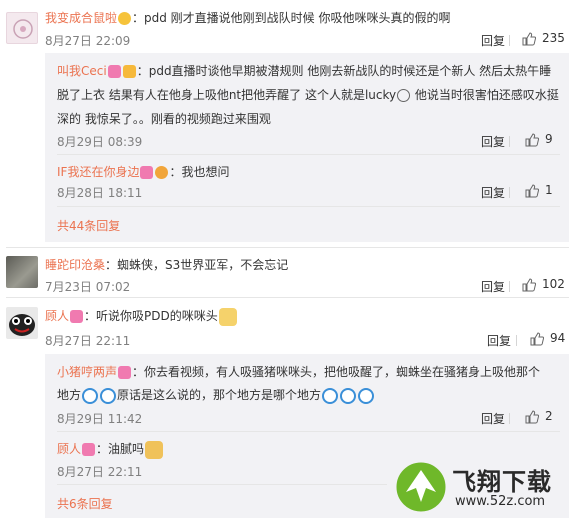 This screenshot has width=569, height=518. What do you see at coordinates (120, 449) in the screenshot?
I see `reply-text: ：油腻吗` at bounding box center [120, 449].